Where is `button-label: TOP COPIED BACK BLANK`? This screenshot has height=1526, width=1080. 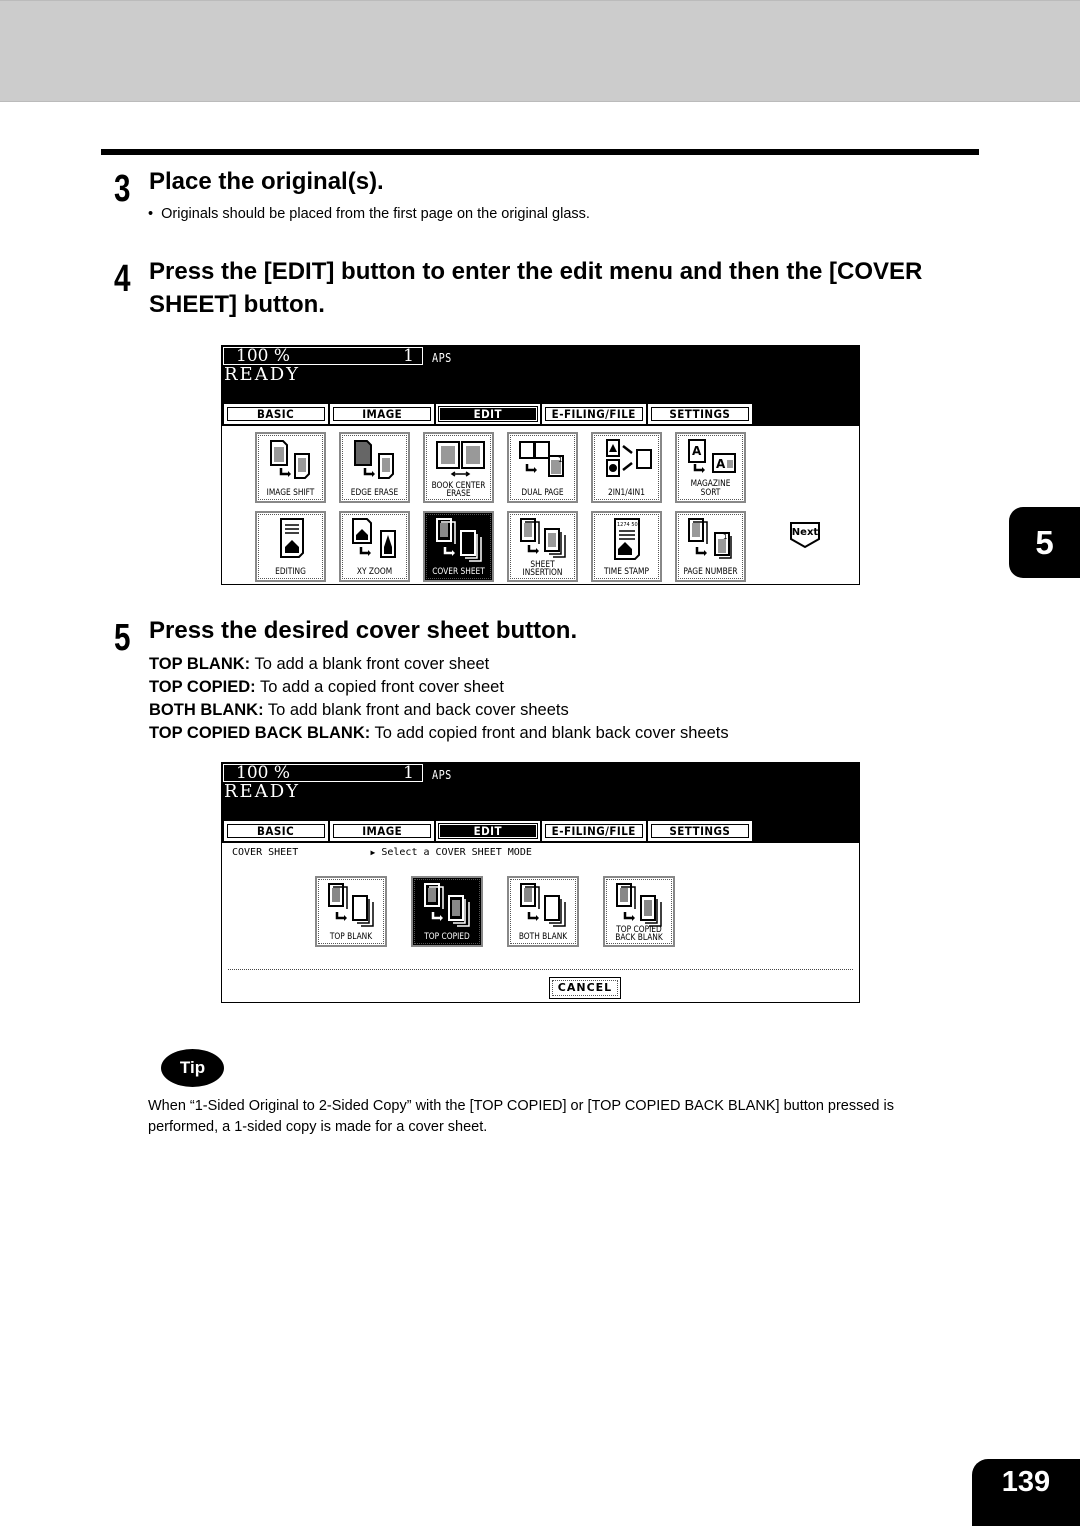 button-label: TOP COPIED BACK BLANK is located at coordinates (639, 934).